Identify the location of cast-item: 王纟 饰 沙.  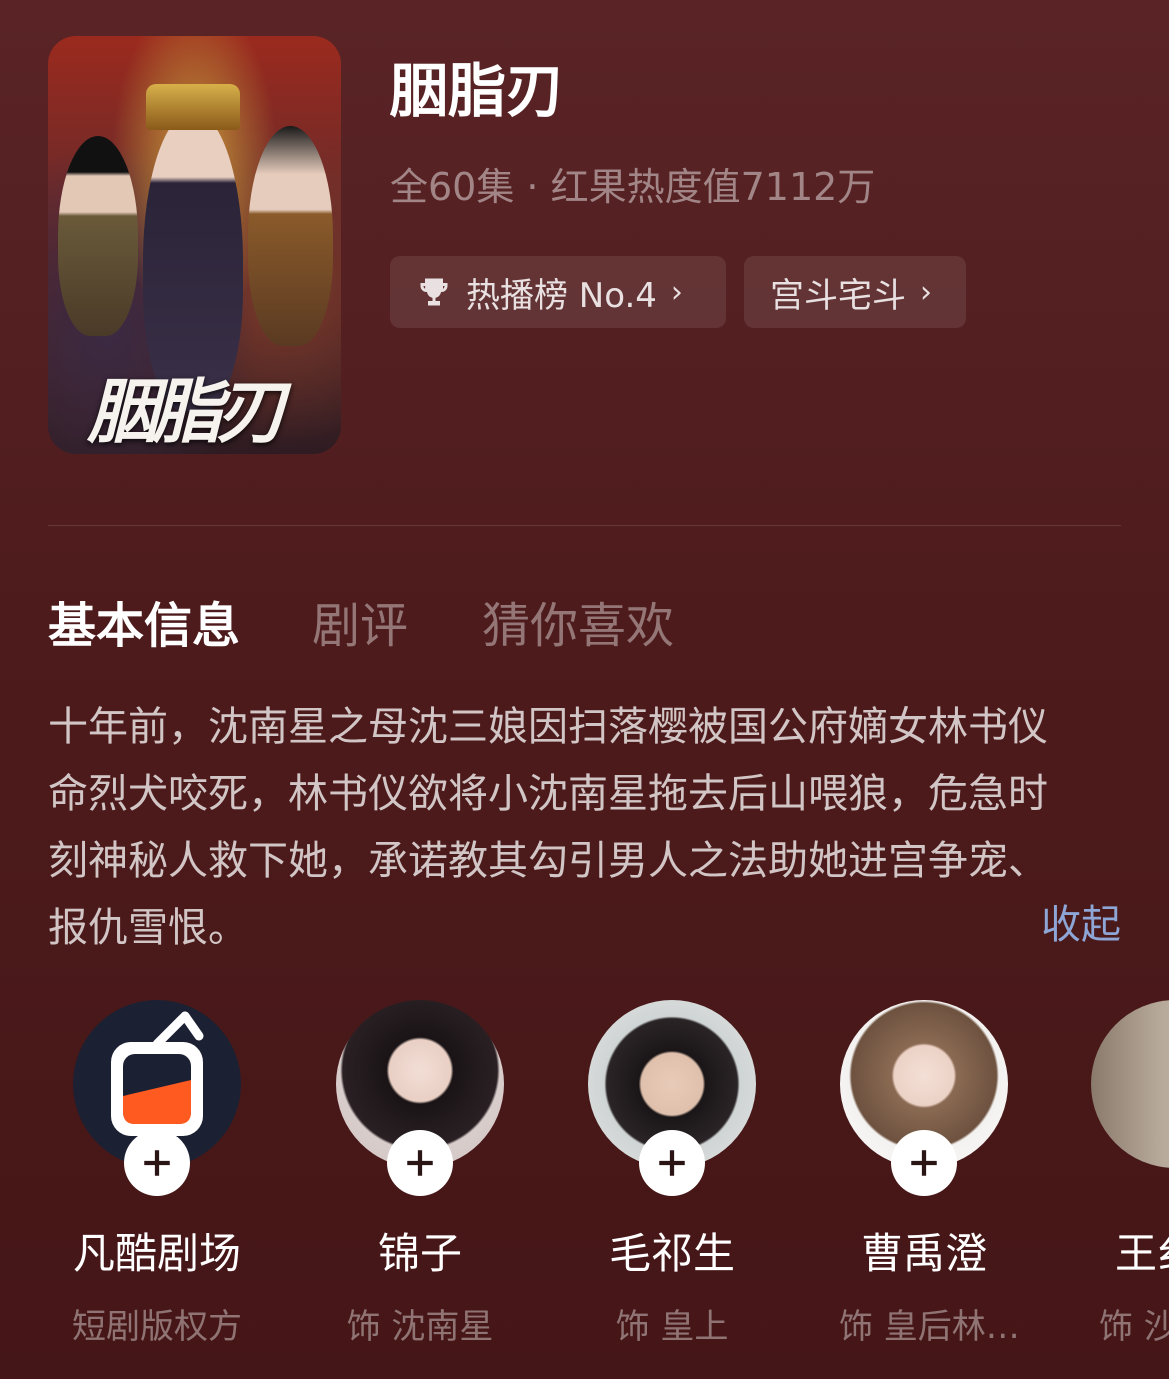
(1130, 1174).